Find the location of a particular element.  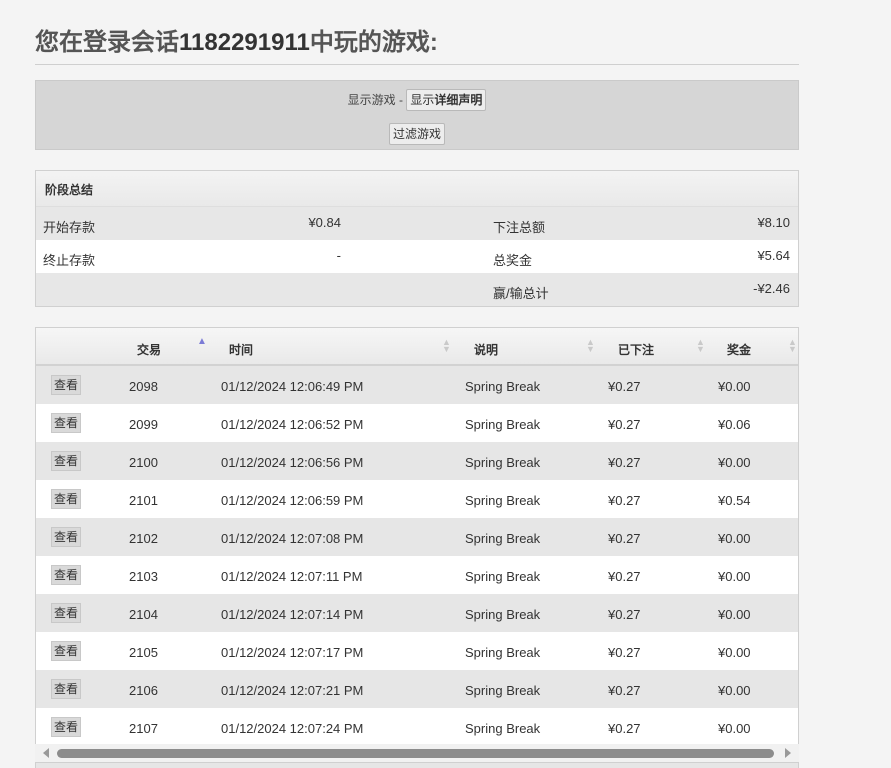

sort-asc-icon: ▲ is located at coordinates (202, 342).